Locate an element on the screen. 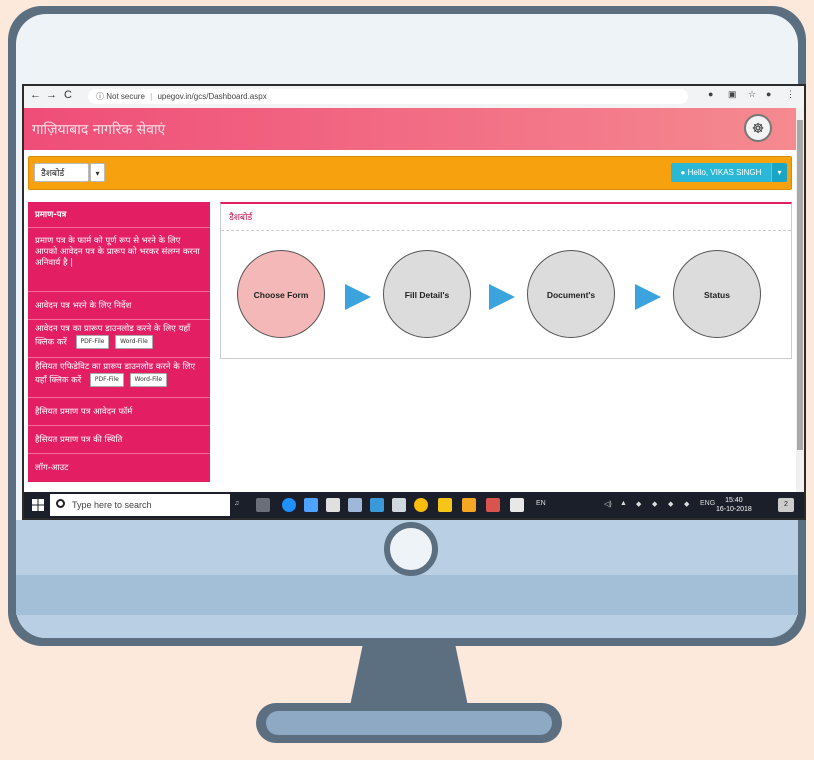 The image size is (814, 760). sidebar-item-instructions: आवेदन पत्र भरने के लिए निर्देश is located at coordinates (119, 306).